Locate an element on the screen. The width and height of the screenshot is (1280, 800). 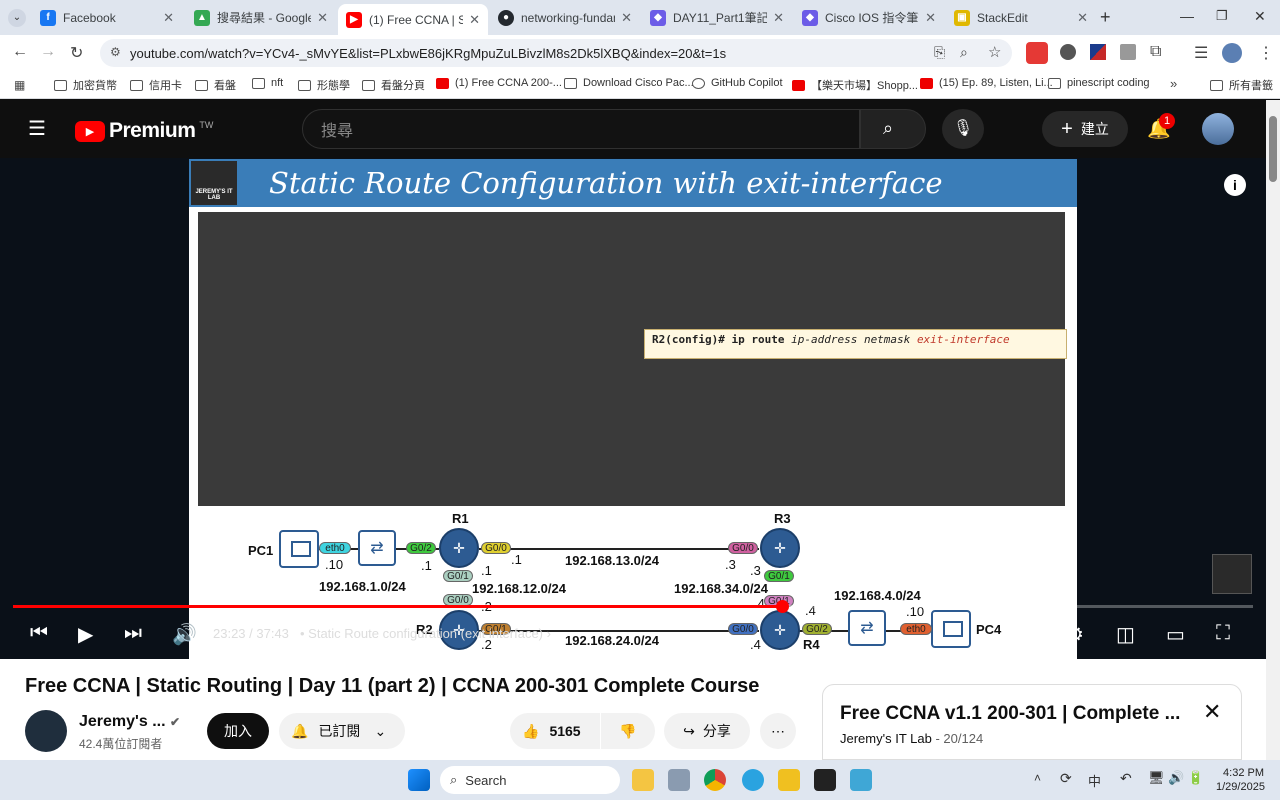
apps-grid-icon: ▦ is located at coordinates (19, 85).